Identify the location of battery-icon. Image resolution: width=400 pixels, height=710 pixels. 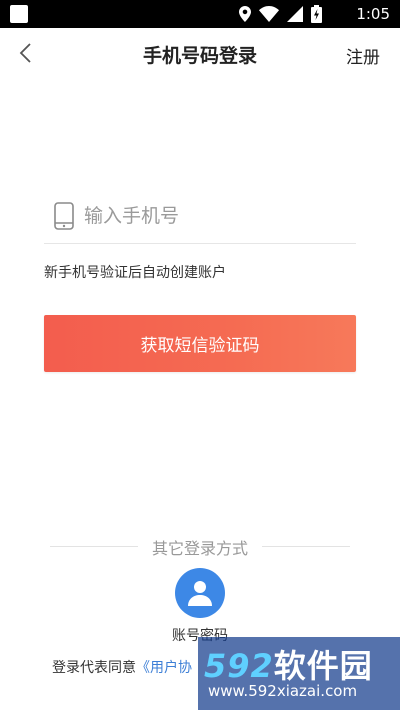
(316, 14).